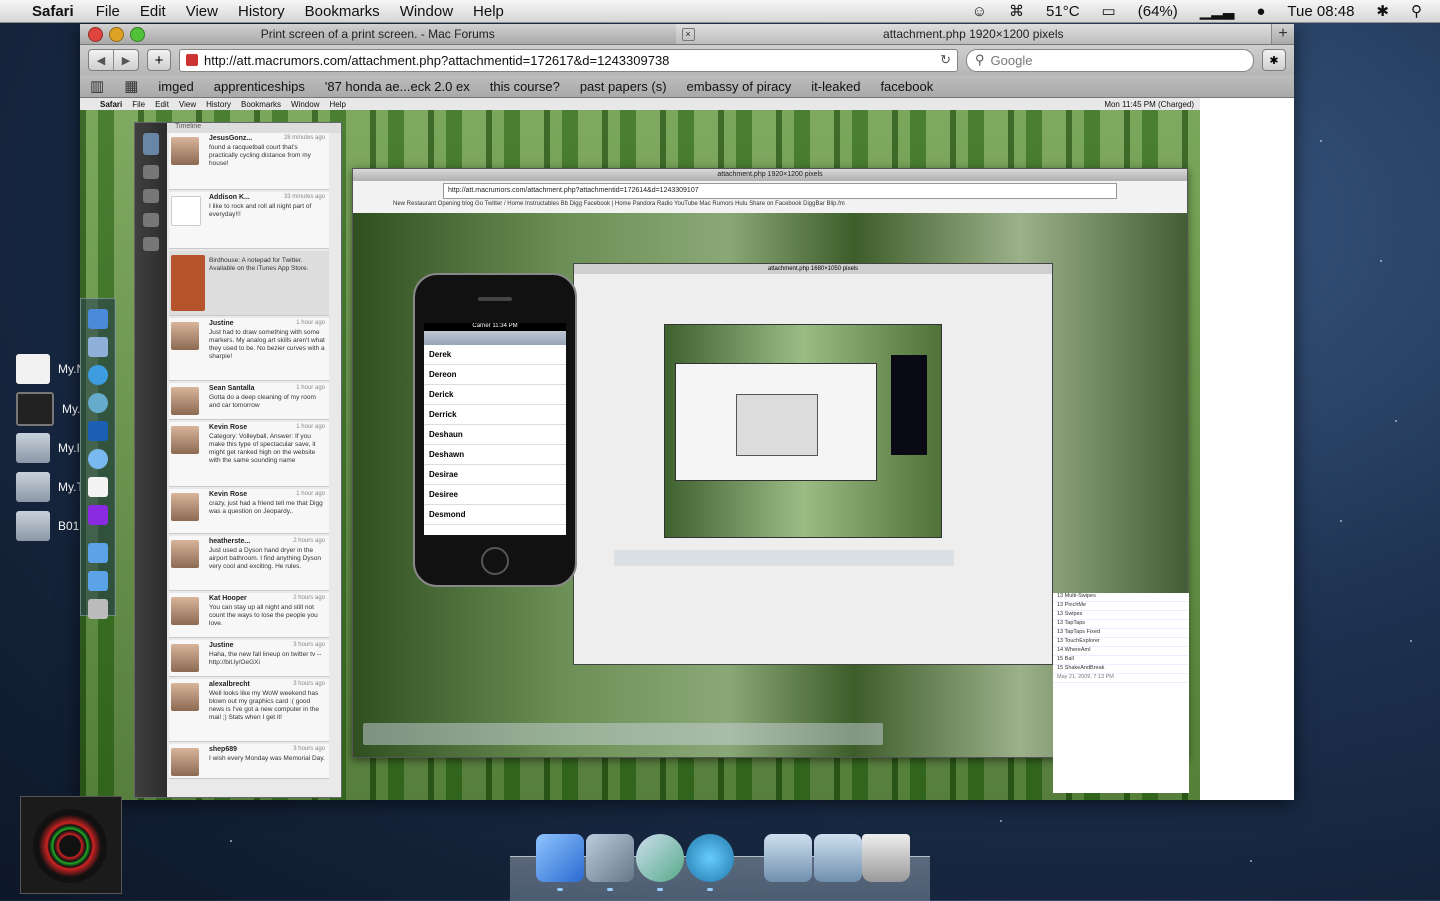 This screenshot has height=901, width=1440. Describe the element at coordinates (710, 858) in the screenshot. I see `dock-safari-icon` at that location.